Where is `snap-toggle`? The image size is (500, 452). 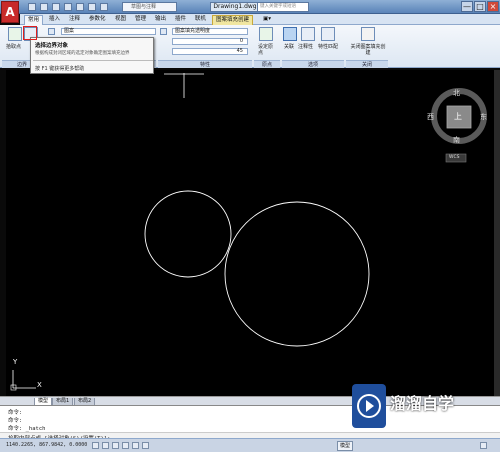 snap-toggle is located at coordinates (95, 445).